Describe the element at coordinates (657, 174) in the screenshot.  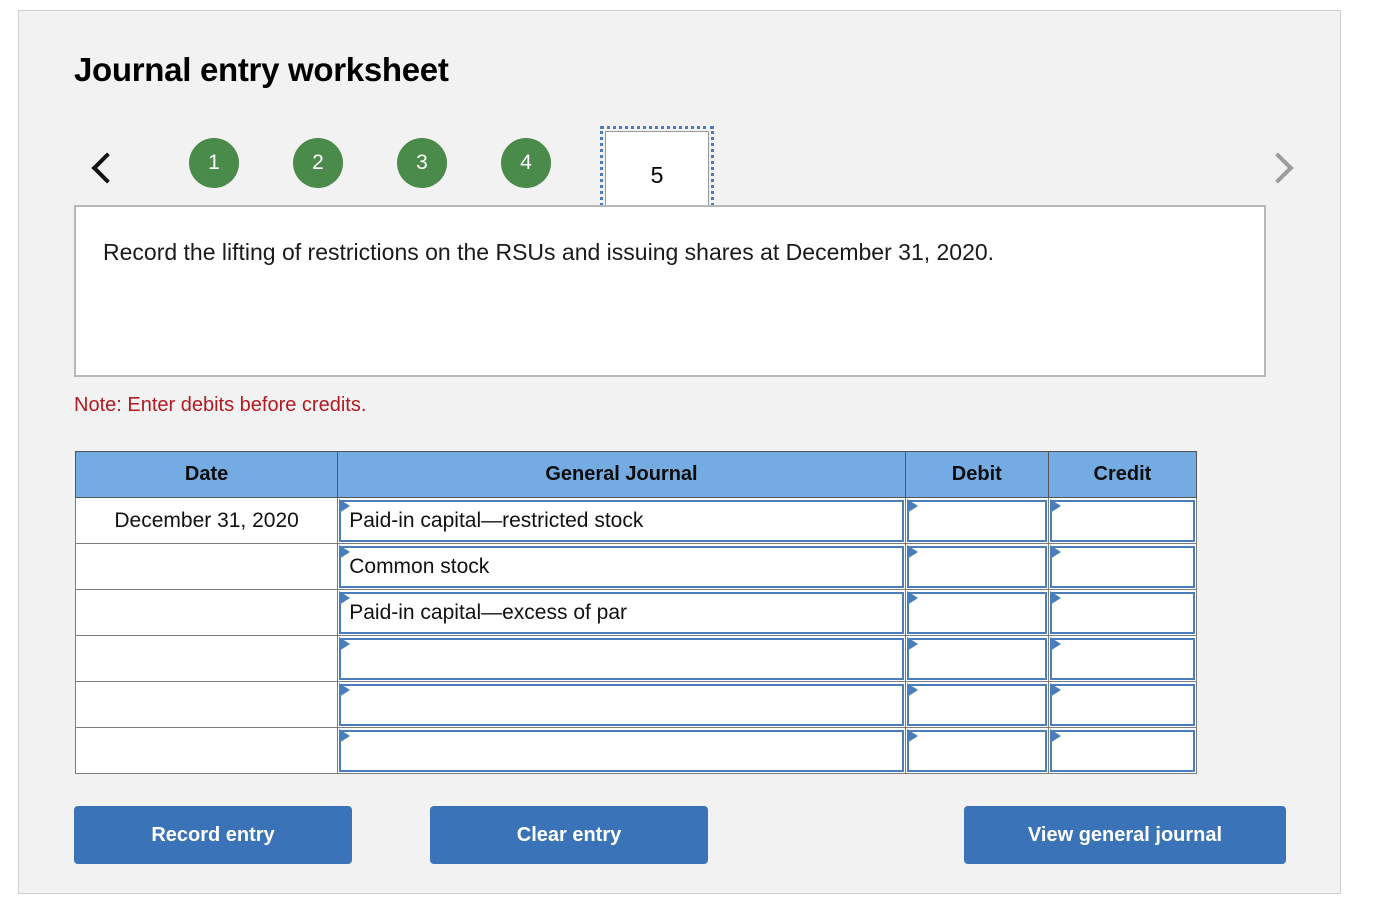
I see `step-tab-5-label: 5` at that location.